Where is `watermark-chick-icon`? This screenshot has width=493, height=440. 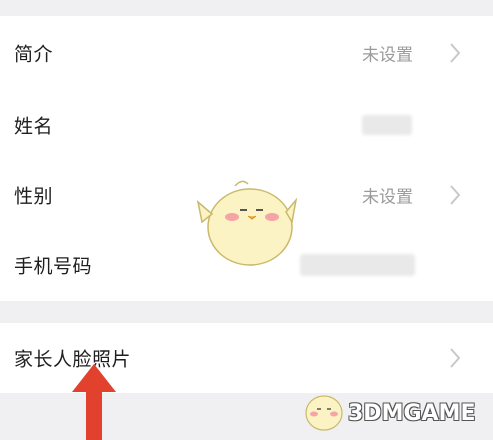
watermark-chick-icon is located at coordinates (324, 413).